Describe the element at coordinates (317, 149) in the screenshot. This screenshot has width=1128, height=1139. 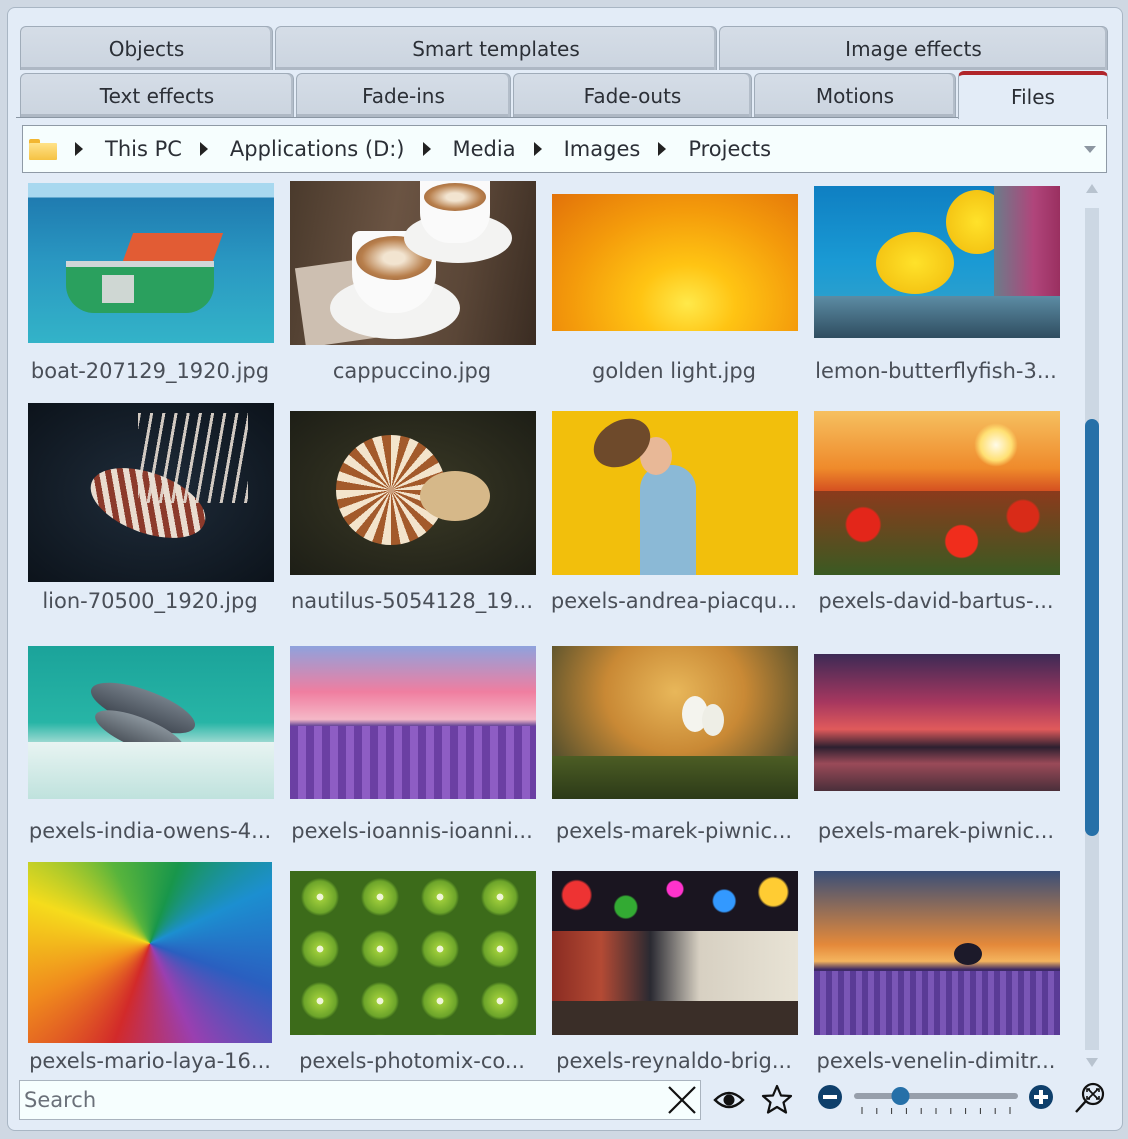
I see `breadcrumb-applications: Applications (D:)` at that location.